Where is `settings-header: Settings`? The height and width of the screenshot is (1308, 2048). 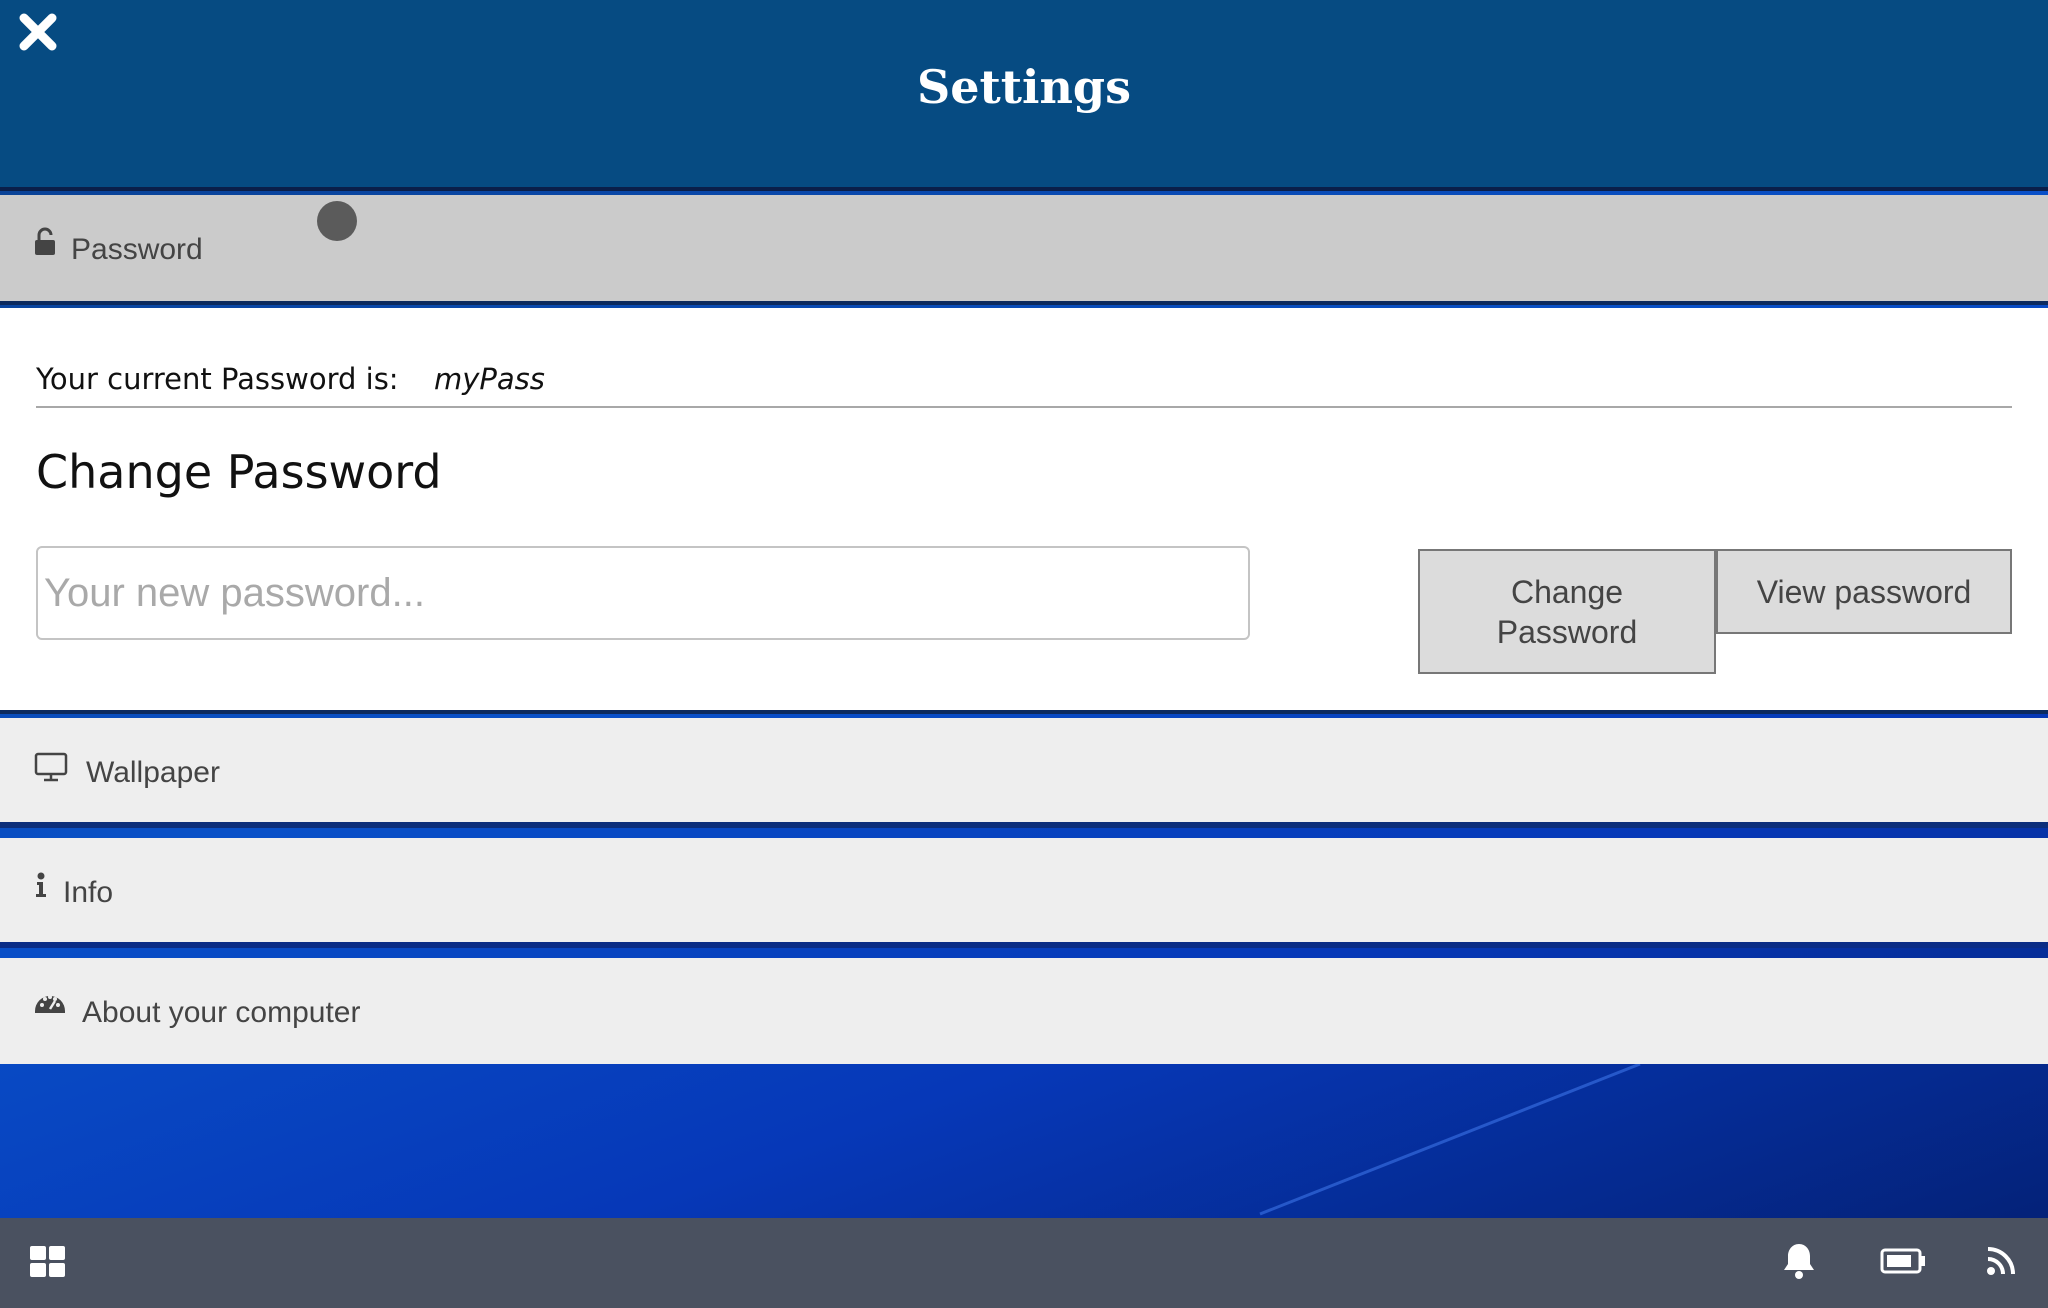 settings-header: Settings is located at coordinates (1024, 95).